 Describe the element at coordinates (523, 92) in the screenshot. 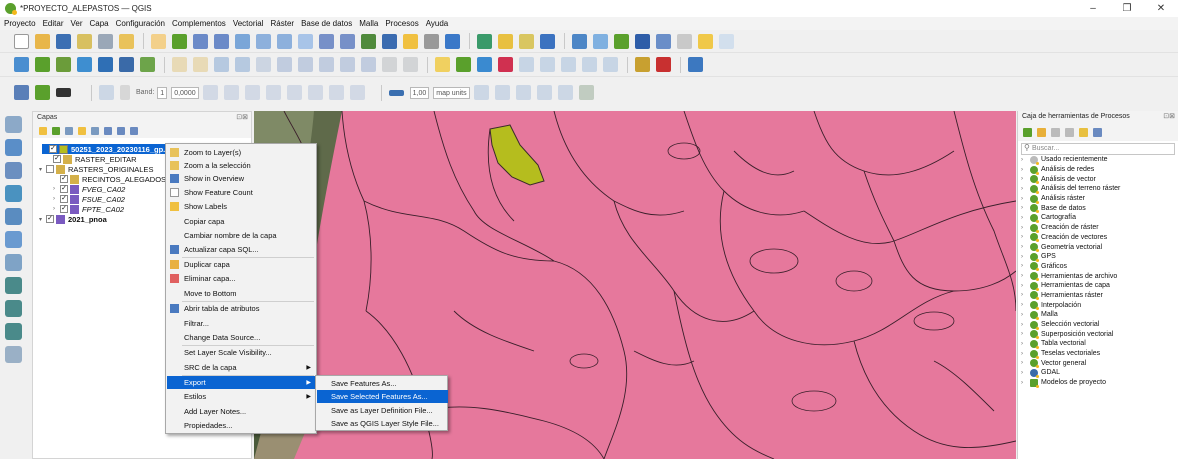

I see `reshape-icon` at that location.